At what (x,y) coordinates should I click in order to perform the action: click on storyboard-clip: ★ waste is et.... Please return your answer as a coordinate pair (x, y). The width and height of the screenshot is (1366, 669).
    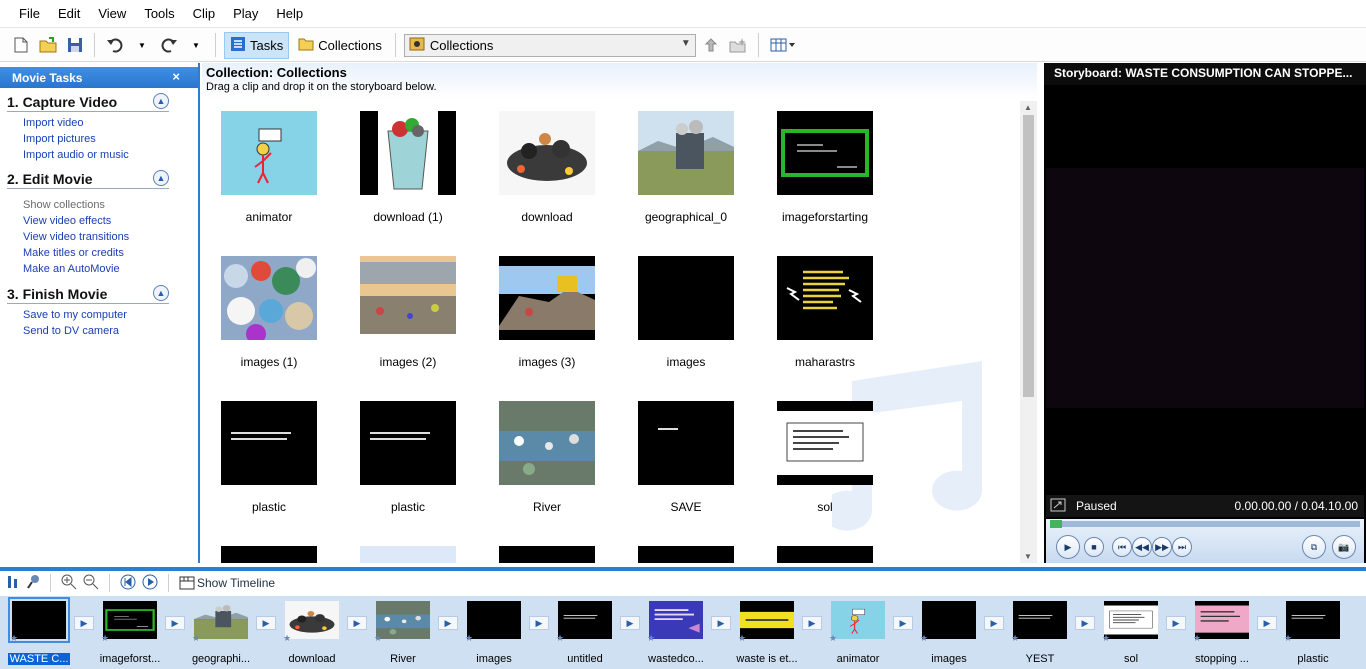
    Looking at the image, I should click on (767, 633).